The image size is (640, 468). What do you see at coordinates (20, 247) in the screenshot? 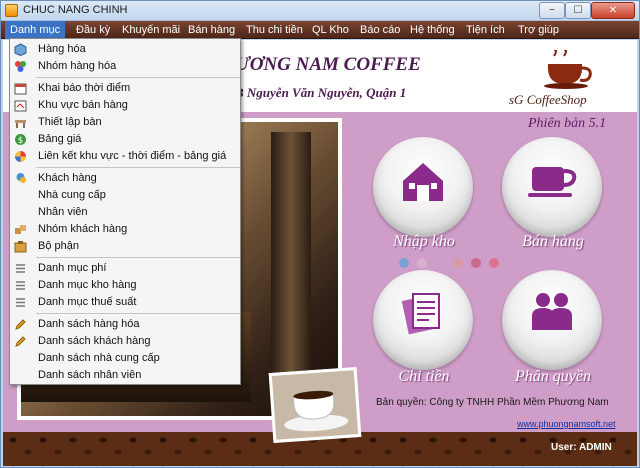
I see `department-icon` at bounding box center [20, 247].